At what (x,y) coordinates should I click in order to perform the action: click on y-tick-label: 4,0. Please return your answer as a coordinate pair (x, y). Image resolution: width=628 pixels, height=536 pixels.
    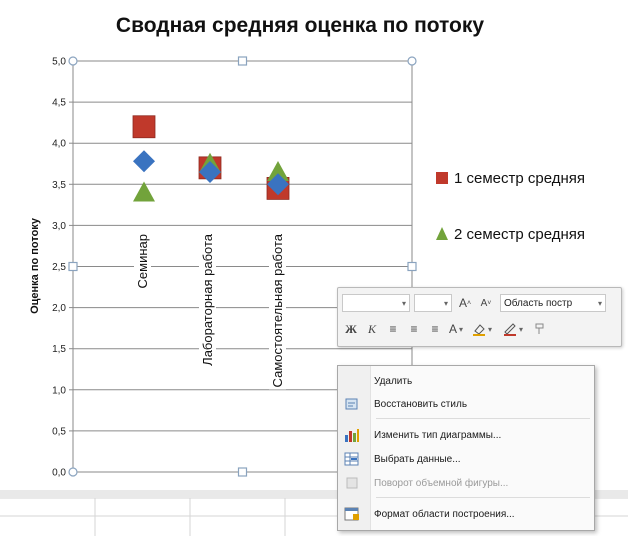
    Looking at the image, I should click on (59, 144).